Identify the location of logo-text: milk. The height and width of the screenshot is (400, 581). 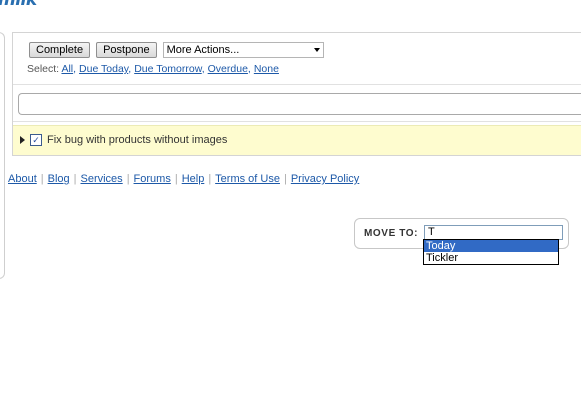
(18, 5).